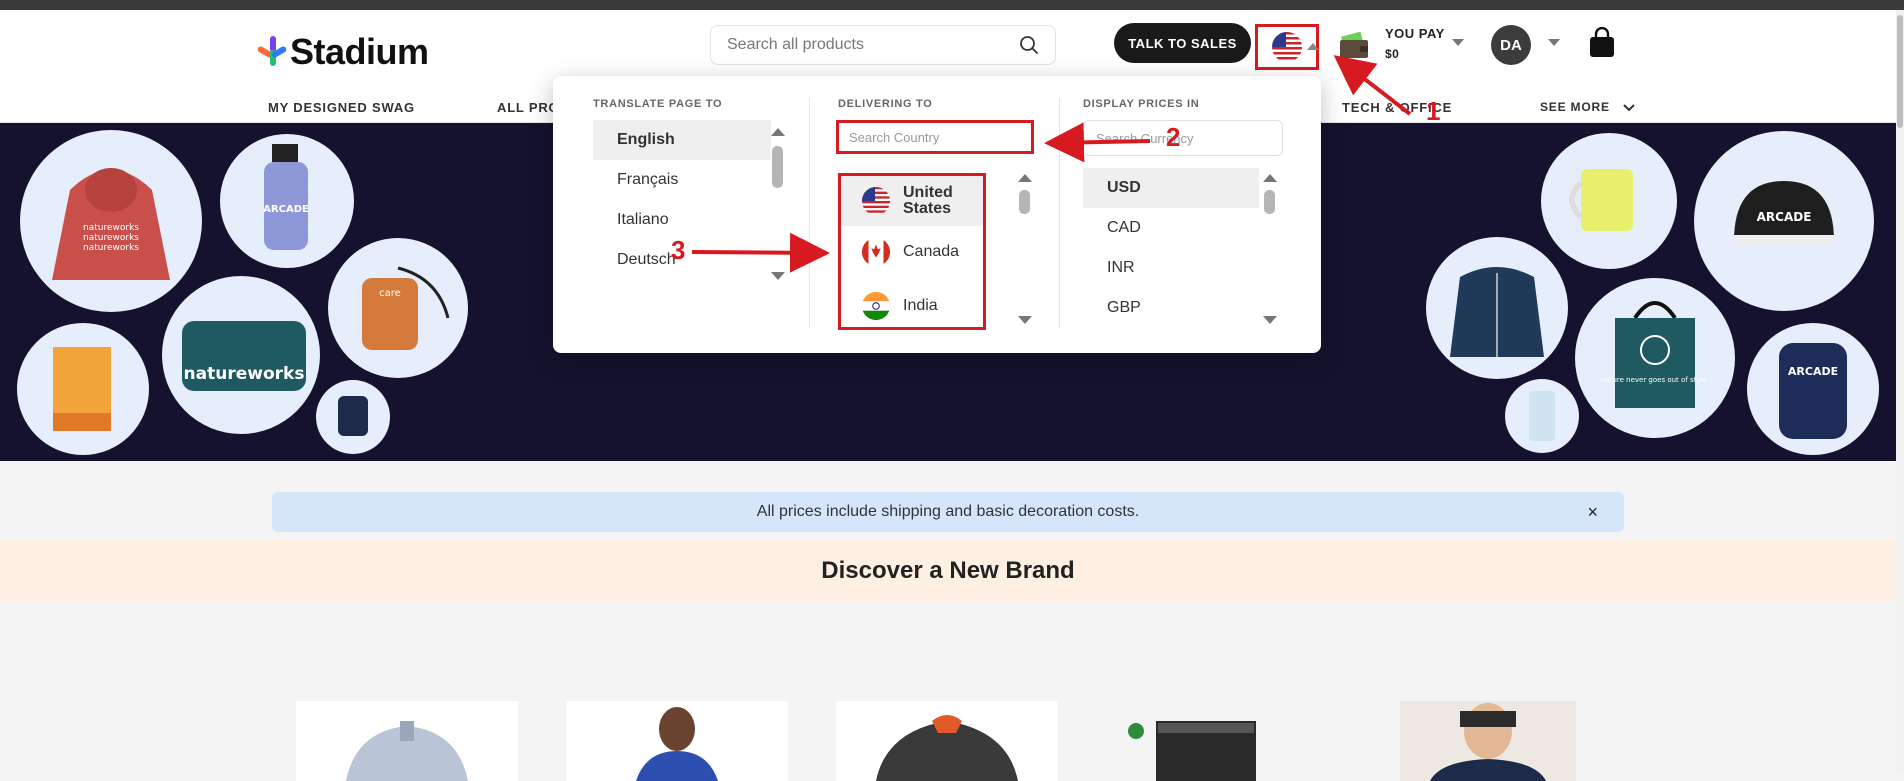 This screenshot has height=781, width=1904. Describe the element at coordinates (1029, 45) in the screenshot. I see `search-icon` at that location.